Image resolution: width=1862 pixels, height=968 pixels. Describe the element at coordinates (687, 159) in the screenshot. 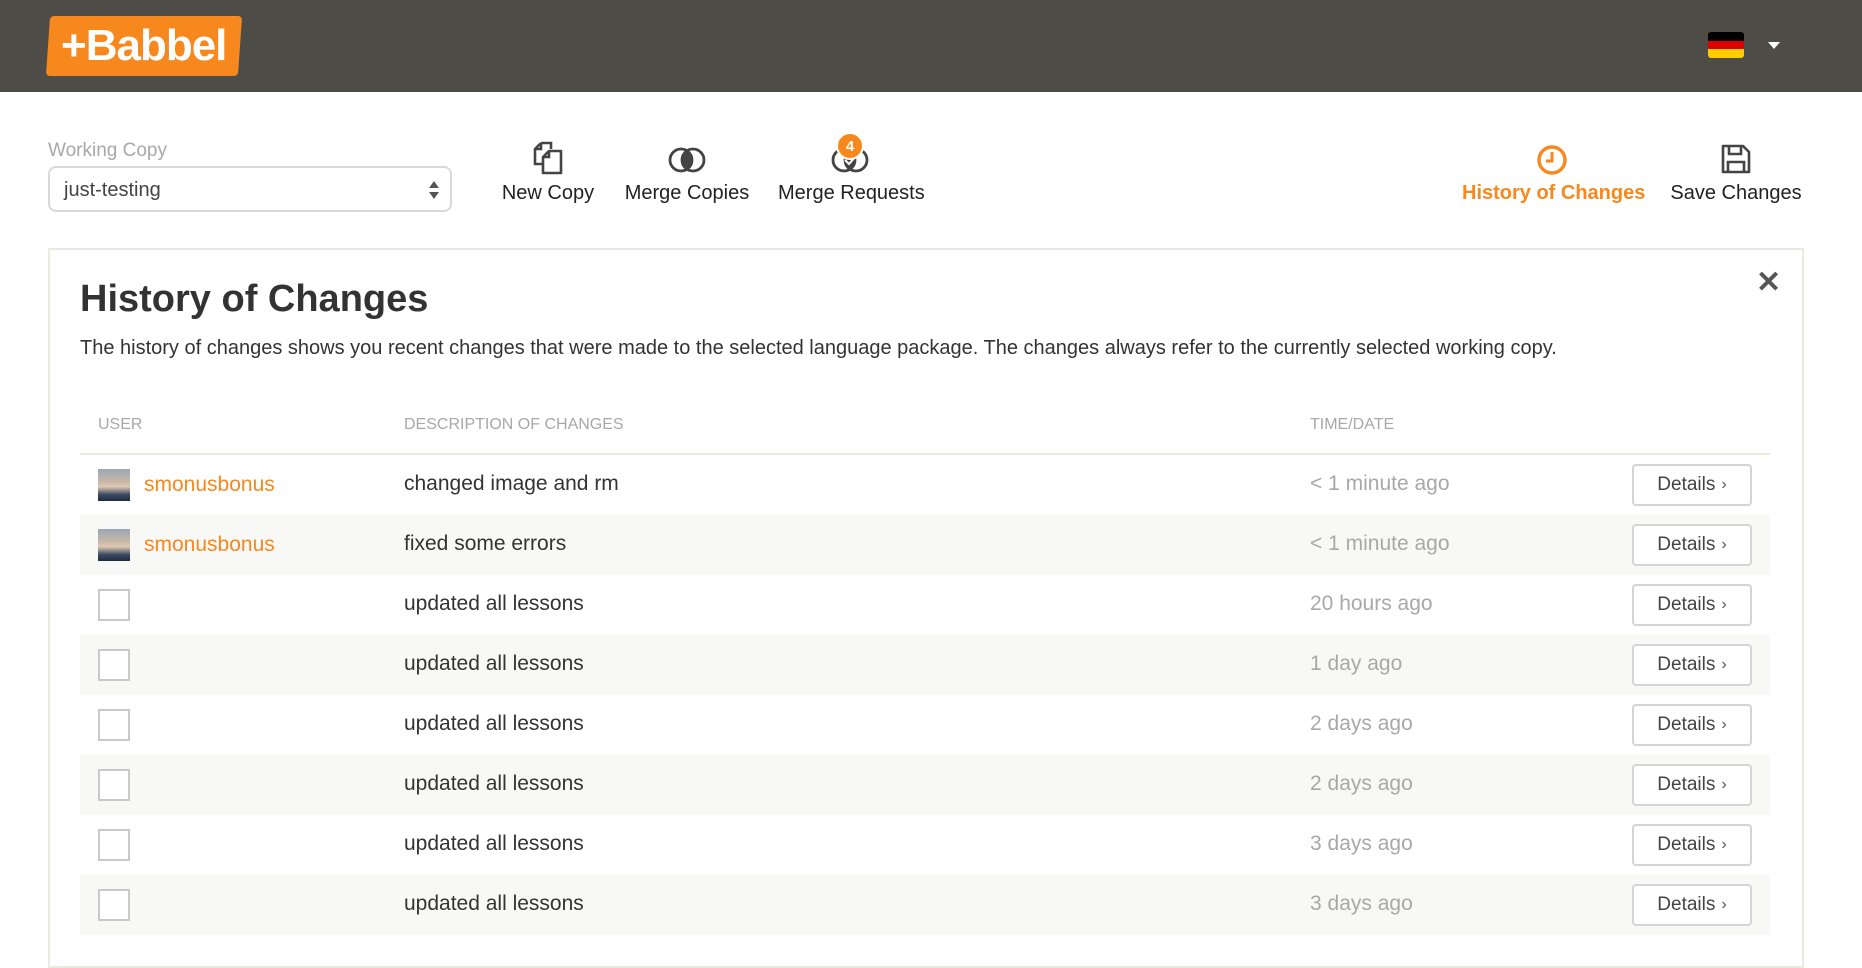

I see `merge-copies-icon` at that location.